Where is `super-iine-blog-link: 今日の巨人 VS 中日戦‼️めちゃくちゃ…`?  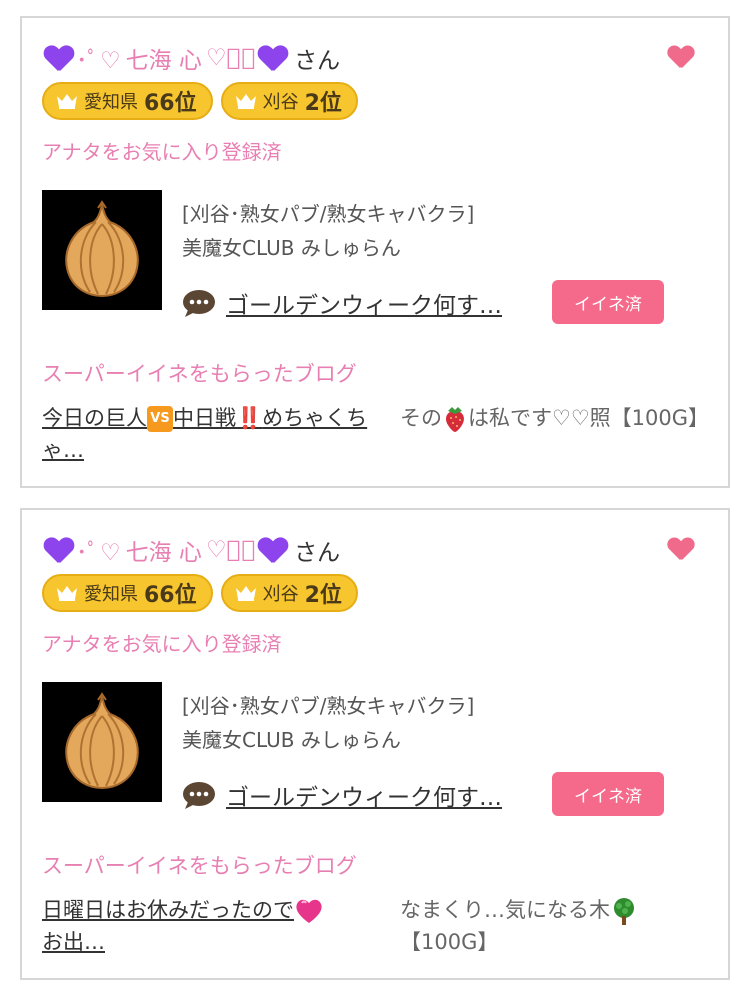 super-iine-blog-link: 今日の巨人 VS 中日戦‼️めちゃくちゃ… is located at coordinates (218, 434).